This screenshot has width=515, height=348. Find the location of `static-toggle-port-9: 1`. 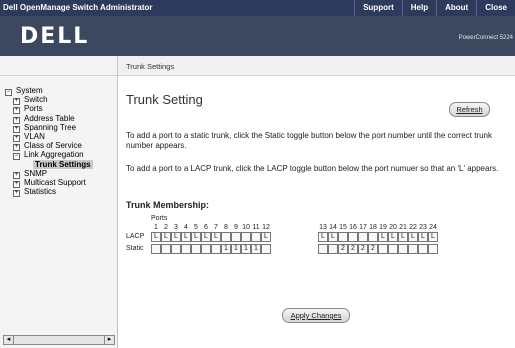

static-toggle-port-9: 1 is located at coordinates (236, 249).